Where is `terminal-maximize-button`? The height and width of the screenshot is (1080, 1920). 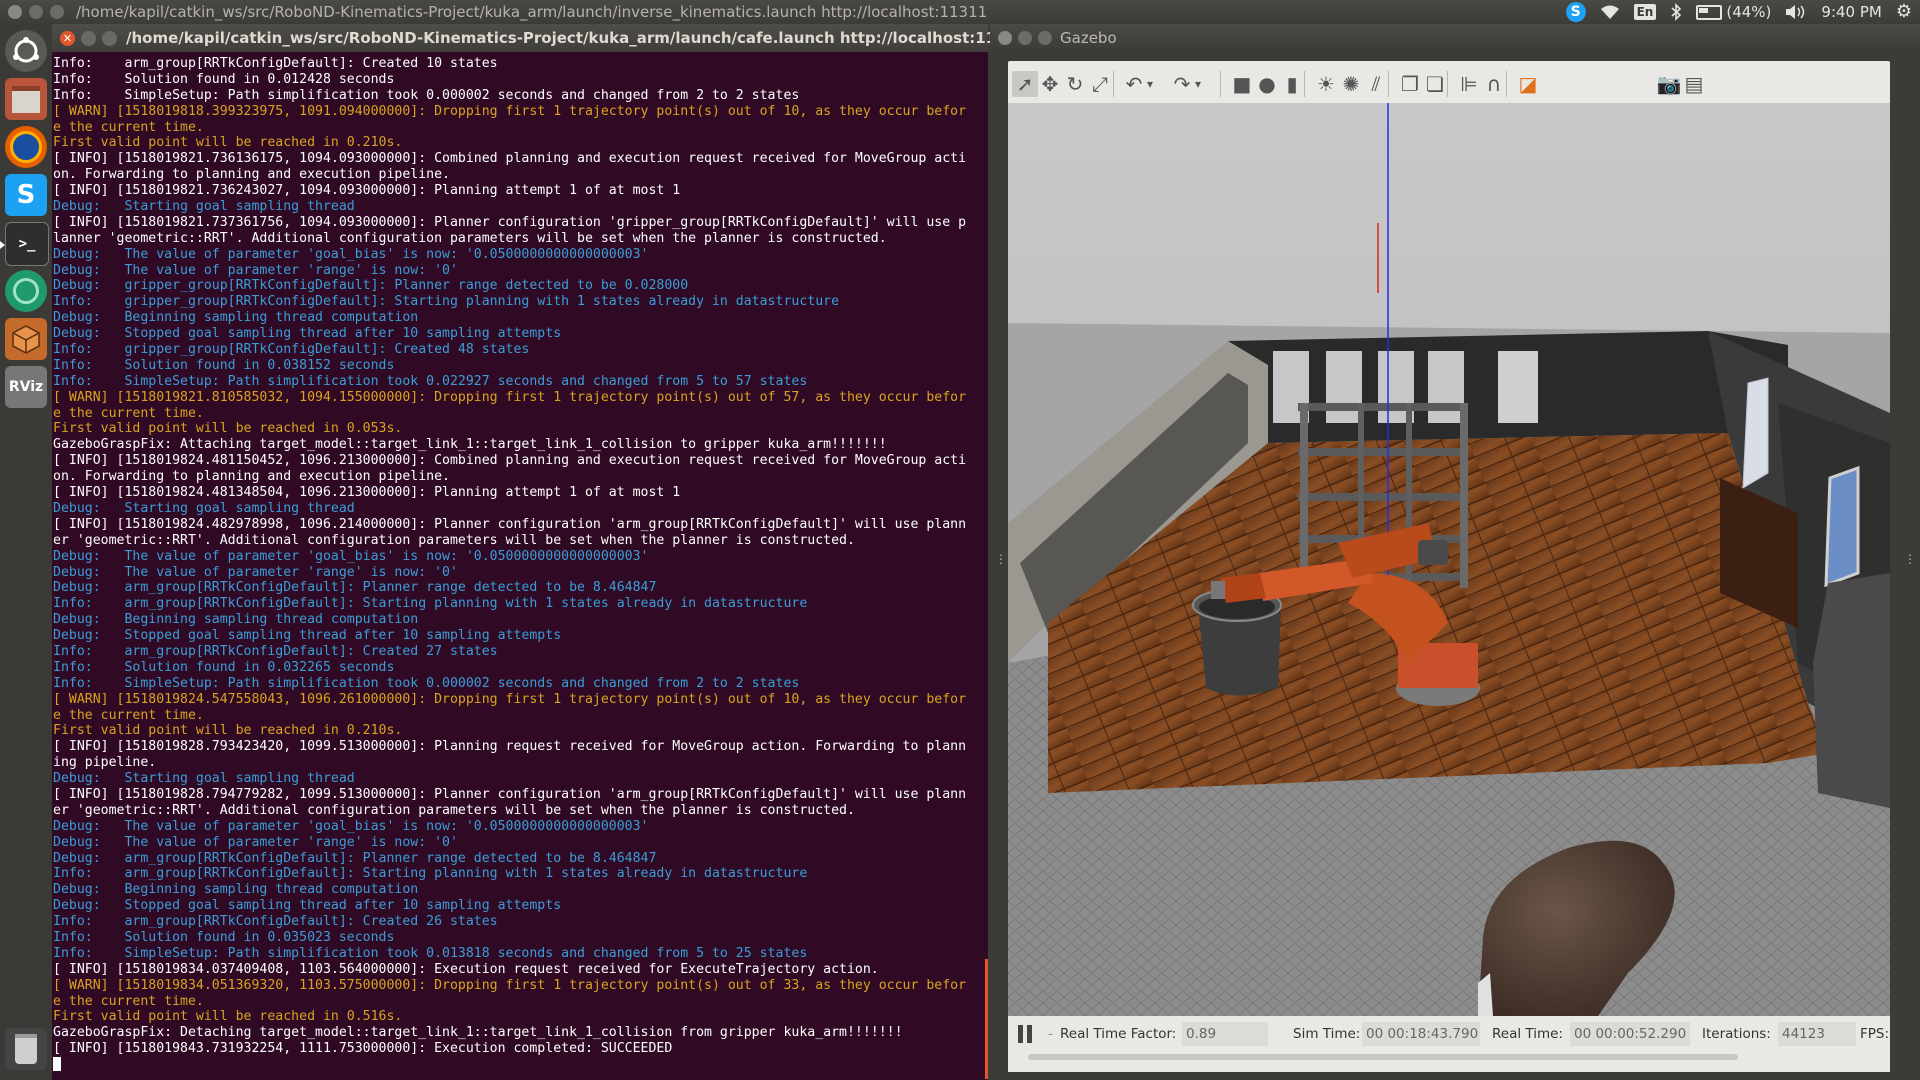 terminal-maximize-button is located at coordinates (109, 38).